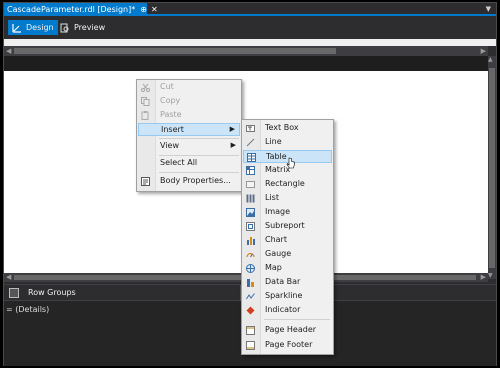 The width and height of the screenshot is (500, 368). I want to click on hscroll-left-icon: ◀, so click(8, 277).